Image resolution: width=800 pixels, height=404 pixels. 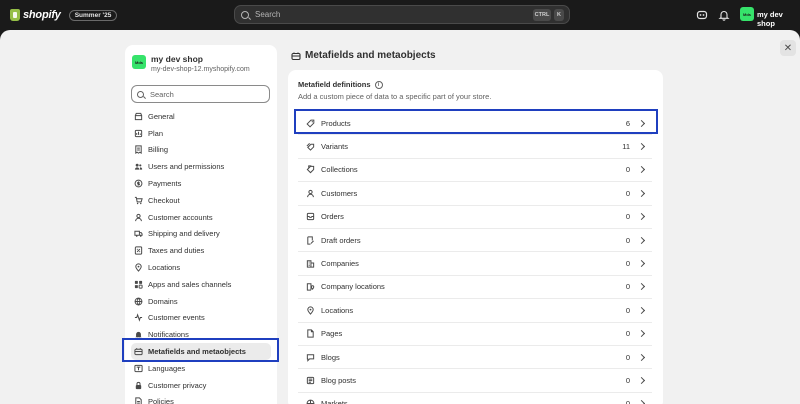 I want to click on store-name: my dev shop, so click(x=778, y=19).